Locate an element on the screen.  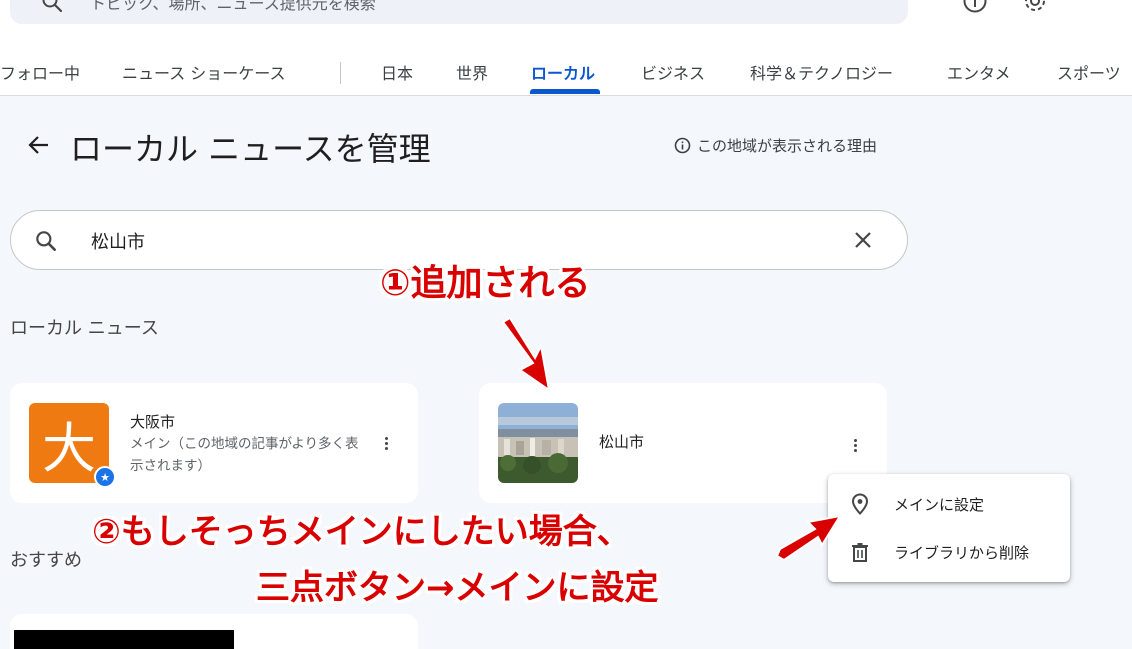
location-search-input: 松山市 is located at coordinates (118, 241).